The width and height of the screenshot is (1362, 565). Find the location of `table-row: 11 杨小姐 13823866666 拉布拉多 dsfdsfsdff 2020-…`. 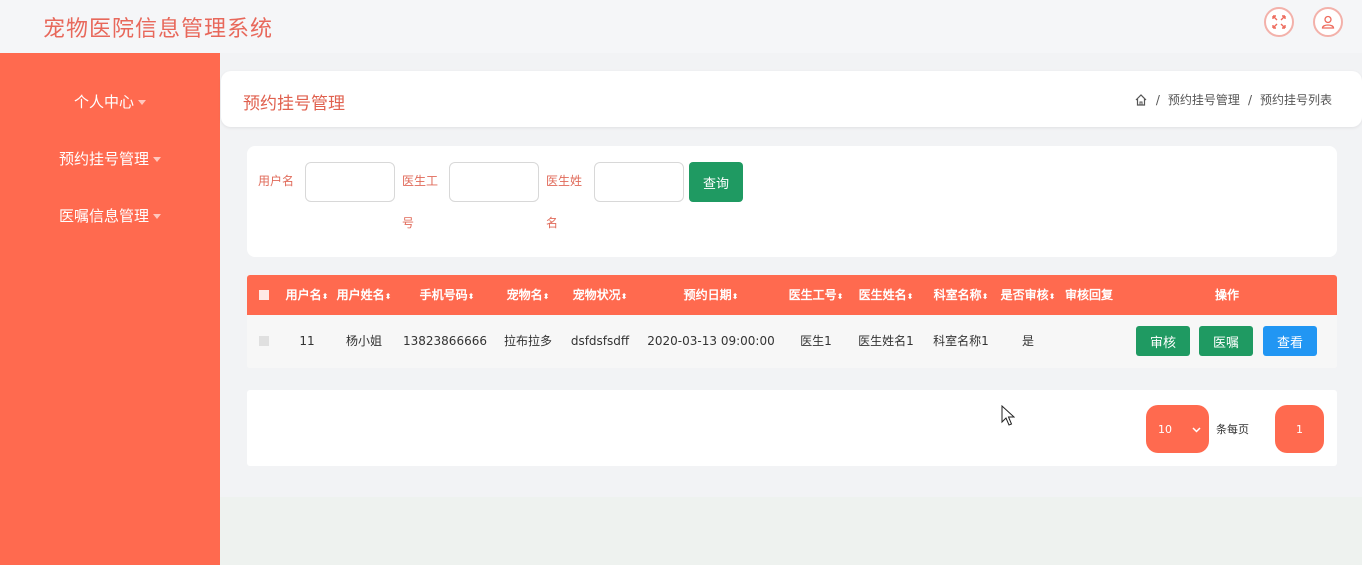

table-row: 11 杨小姐 13823866666 拉布拉多 dsfdsfsdff 2020-… is located at coordinates (792, 341).